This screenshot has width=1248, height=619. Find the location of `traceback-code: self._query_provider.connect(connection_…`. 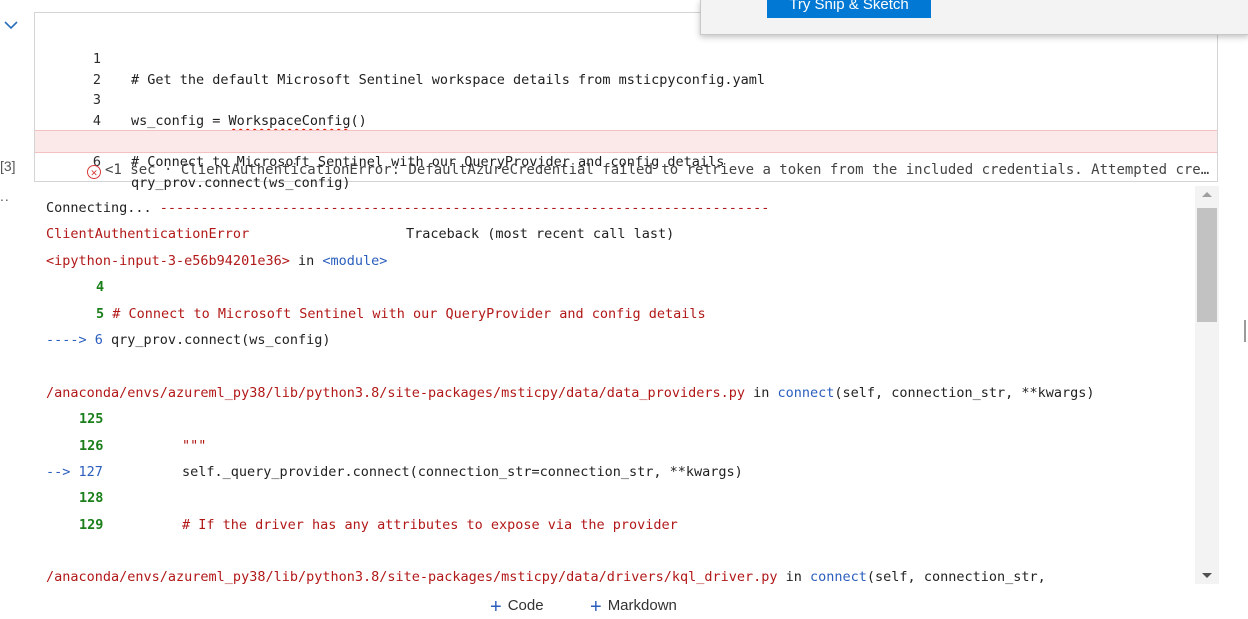

traceback-code: self._query_provider.connect(connection_… is located at coordinates (462, 472).